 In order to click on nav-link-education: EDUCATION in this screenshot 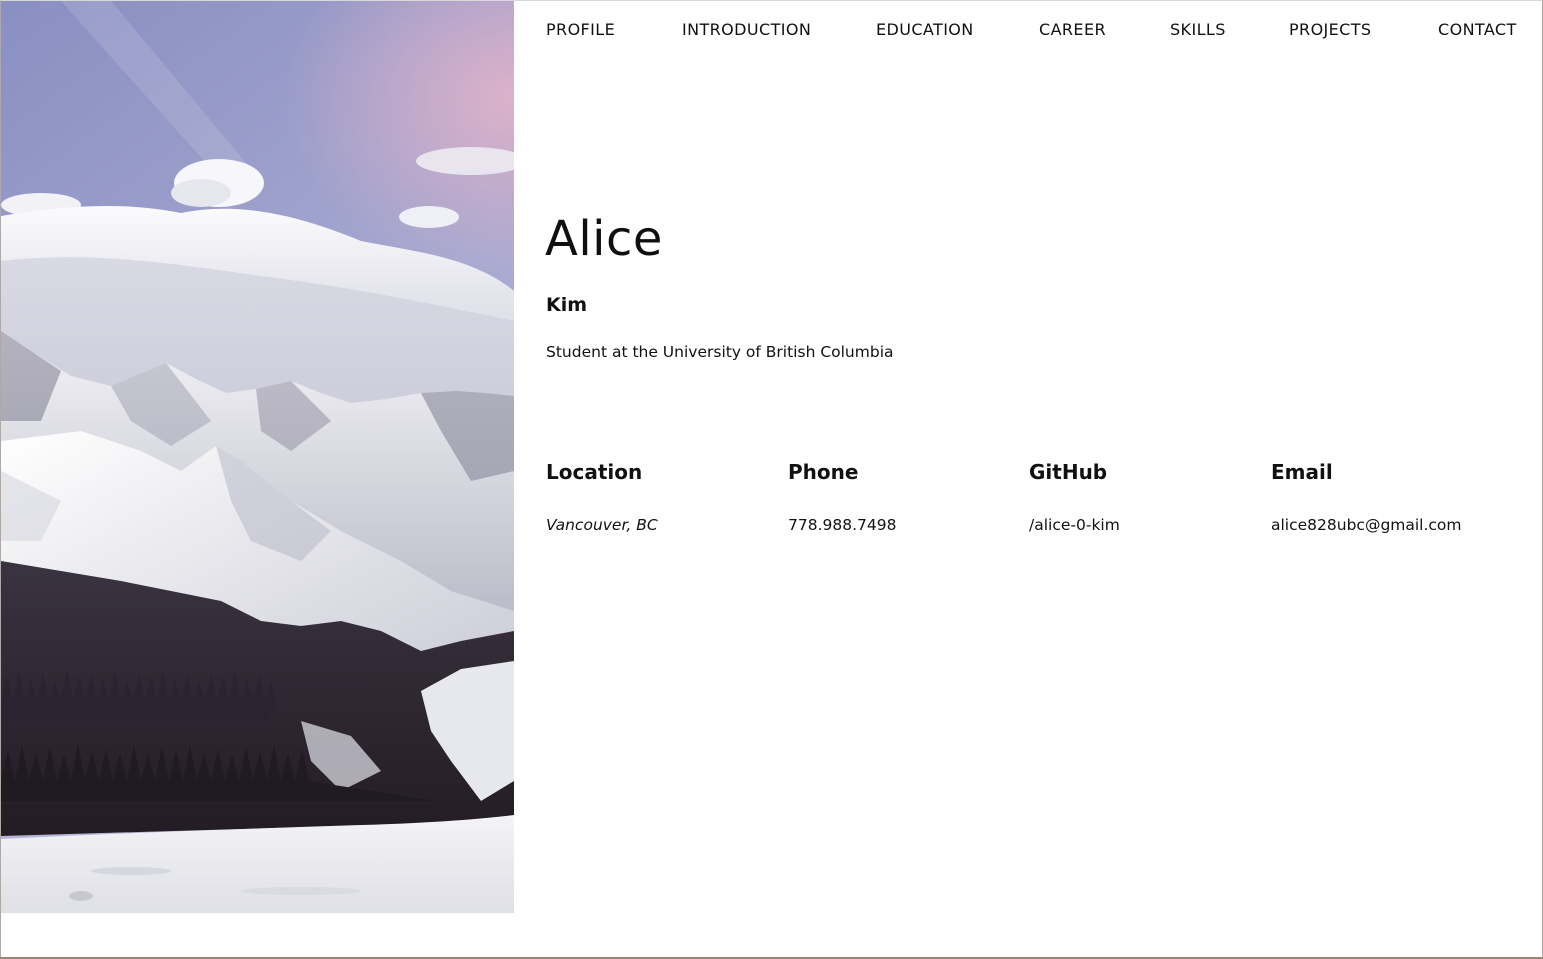, I will do `click(925, 29)`.